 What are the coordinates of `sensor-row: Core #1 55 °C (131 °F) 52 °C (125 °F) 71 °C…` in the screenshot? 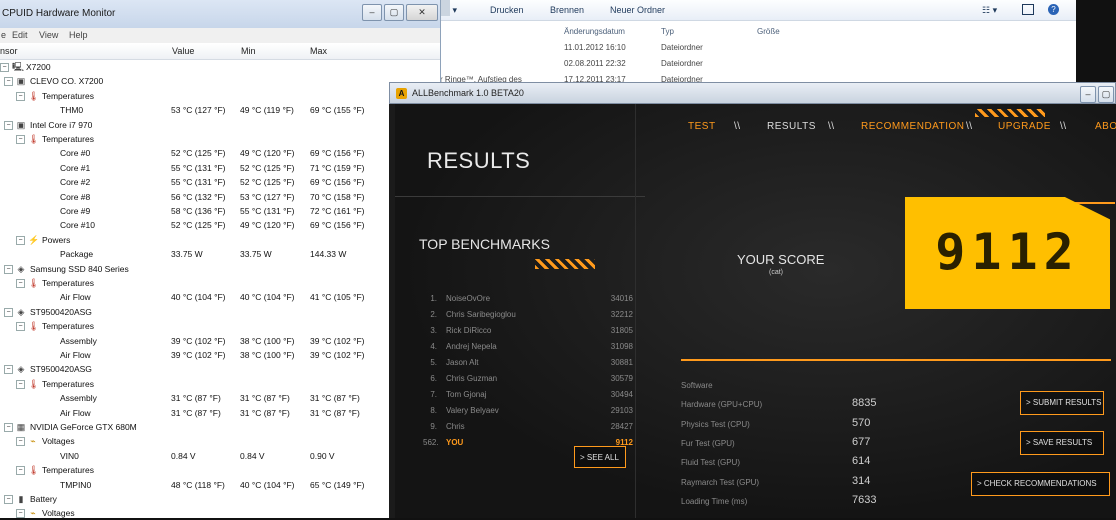 It's located at (220, 168).